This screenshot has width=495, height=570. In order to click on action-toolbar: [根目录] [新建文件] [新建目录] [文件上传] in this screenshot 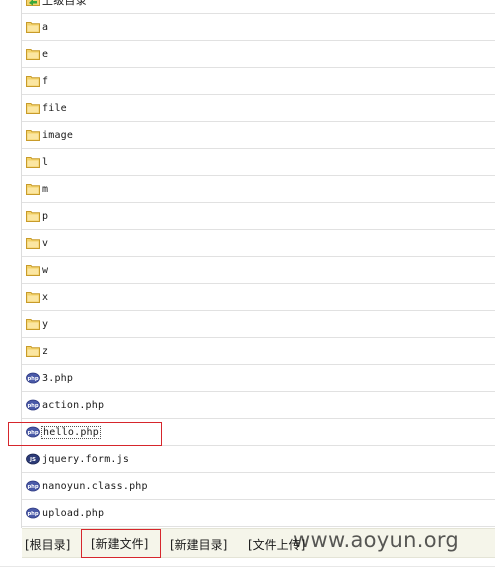, I will do `click(258, 543)`.